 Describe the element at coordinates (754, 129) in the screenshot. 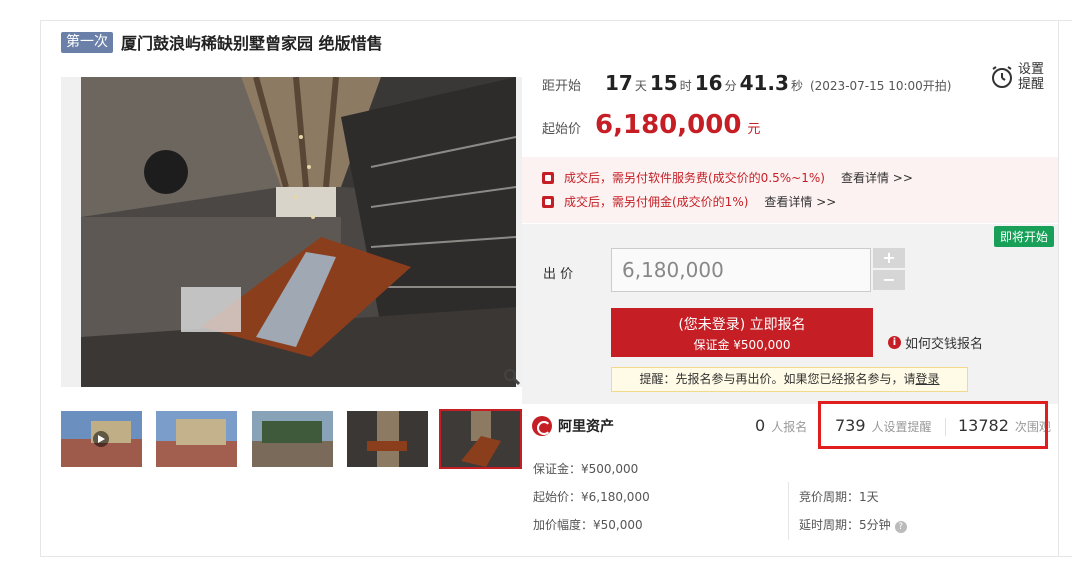

I see `start-price-unit: 元` at that location.